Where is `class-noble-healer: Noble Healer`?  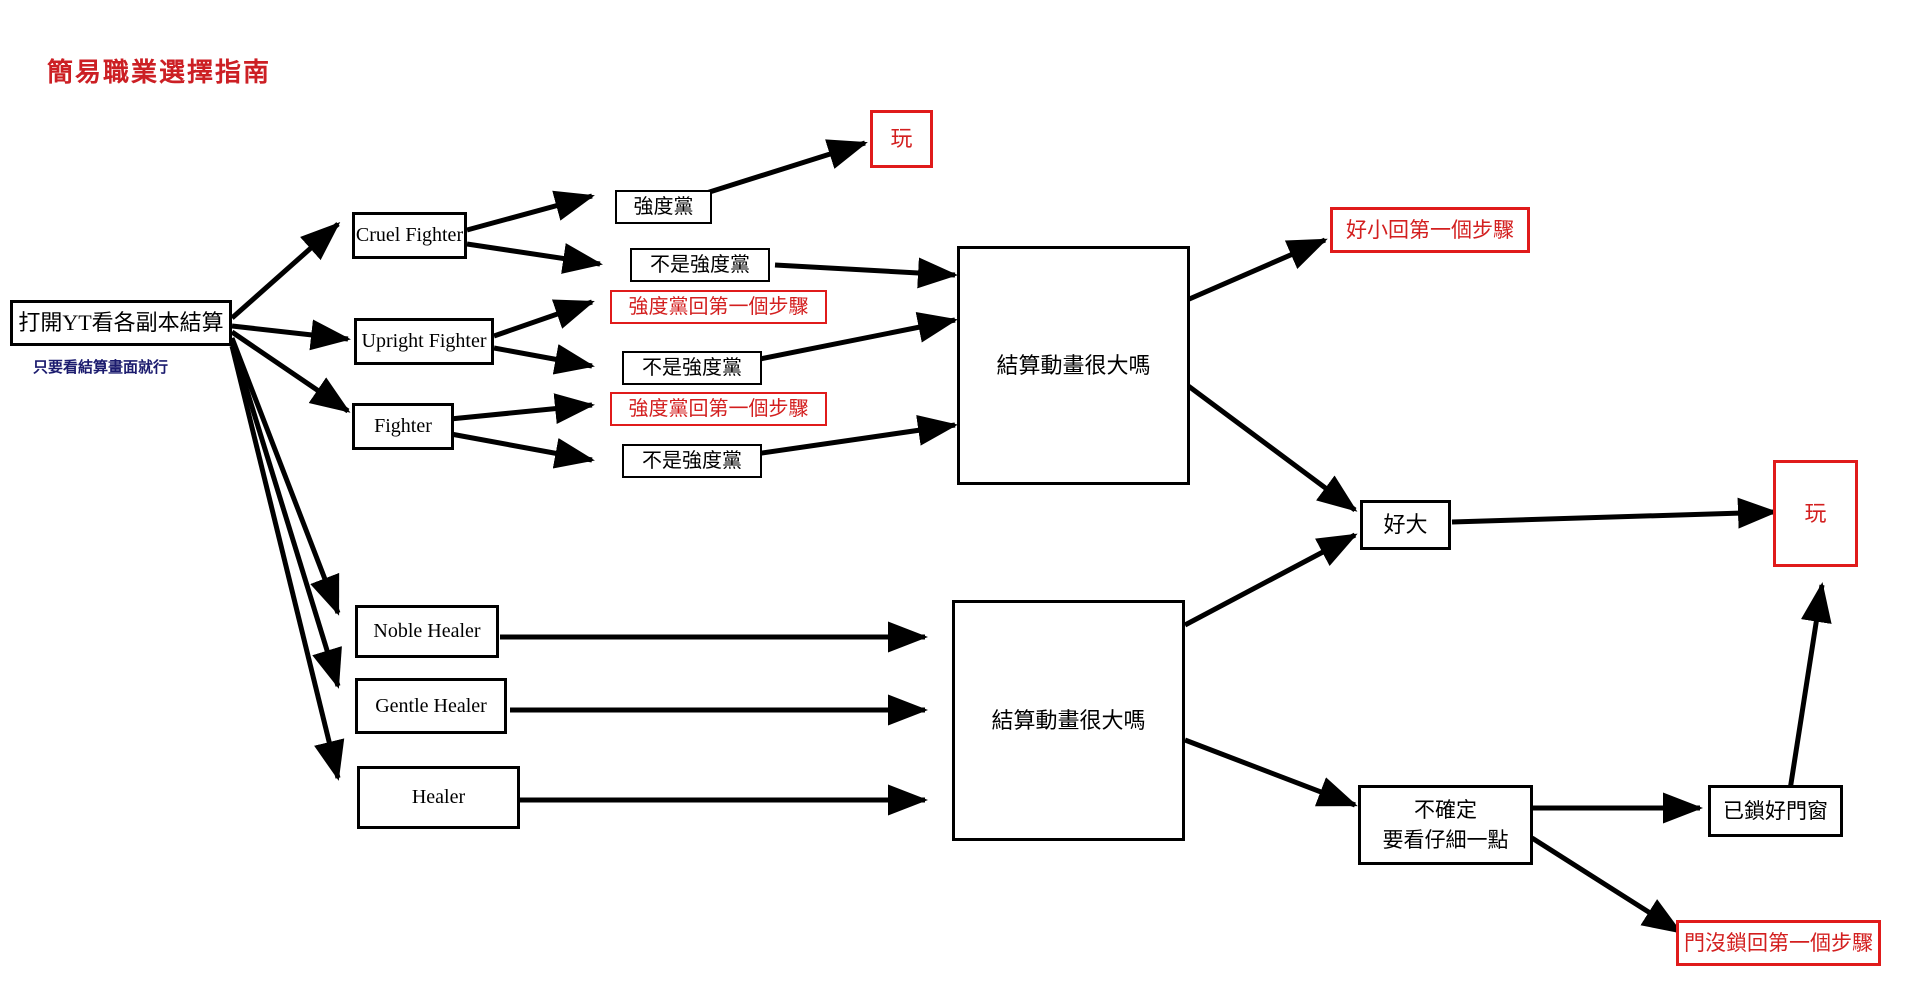 class-noble-healer: Noble Healer is located at coordinates (427, 631).